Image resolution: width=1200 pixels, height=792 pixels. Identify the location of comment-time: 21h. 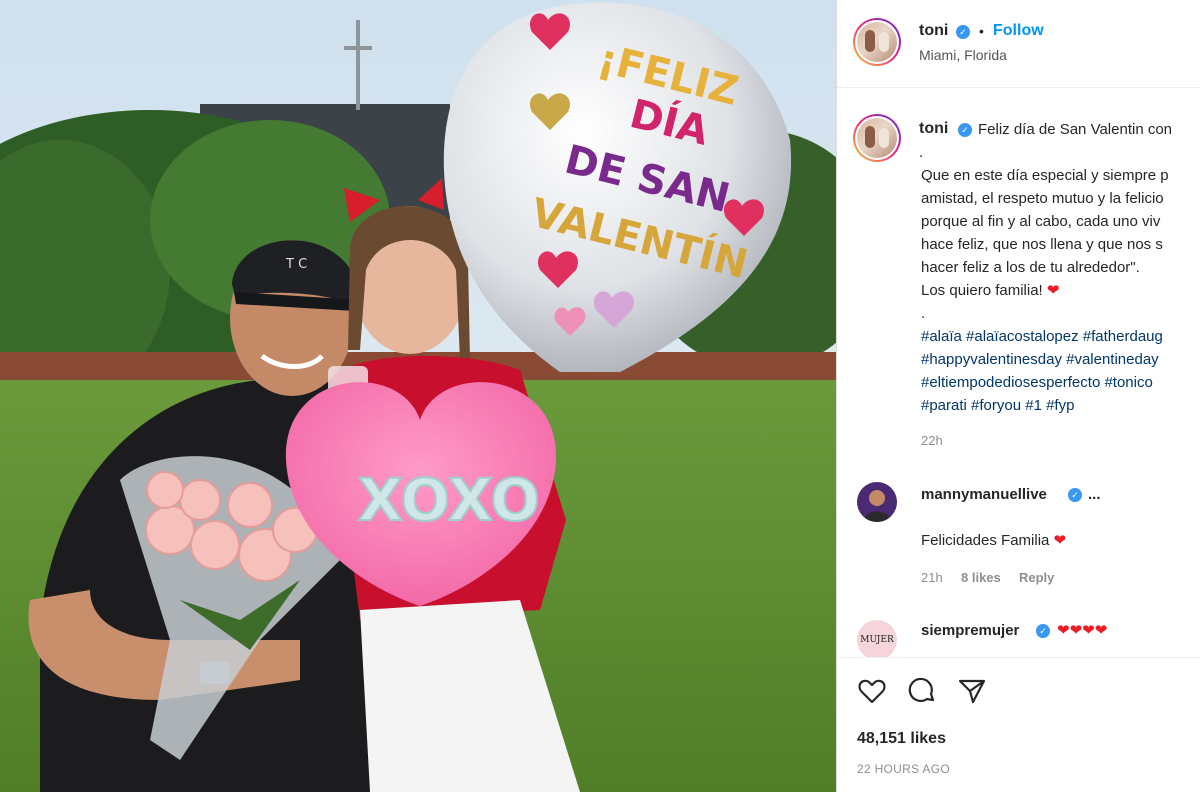
(932, 577).